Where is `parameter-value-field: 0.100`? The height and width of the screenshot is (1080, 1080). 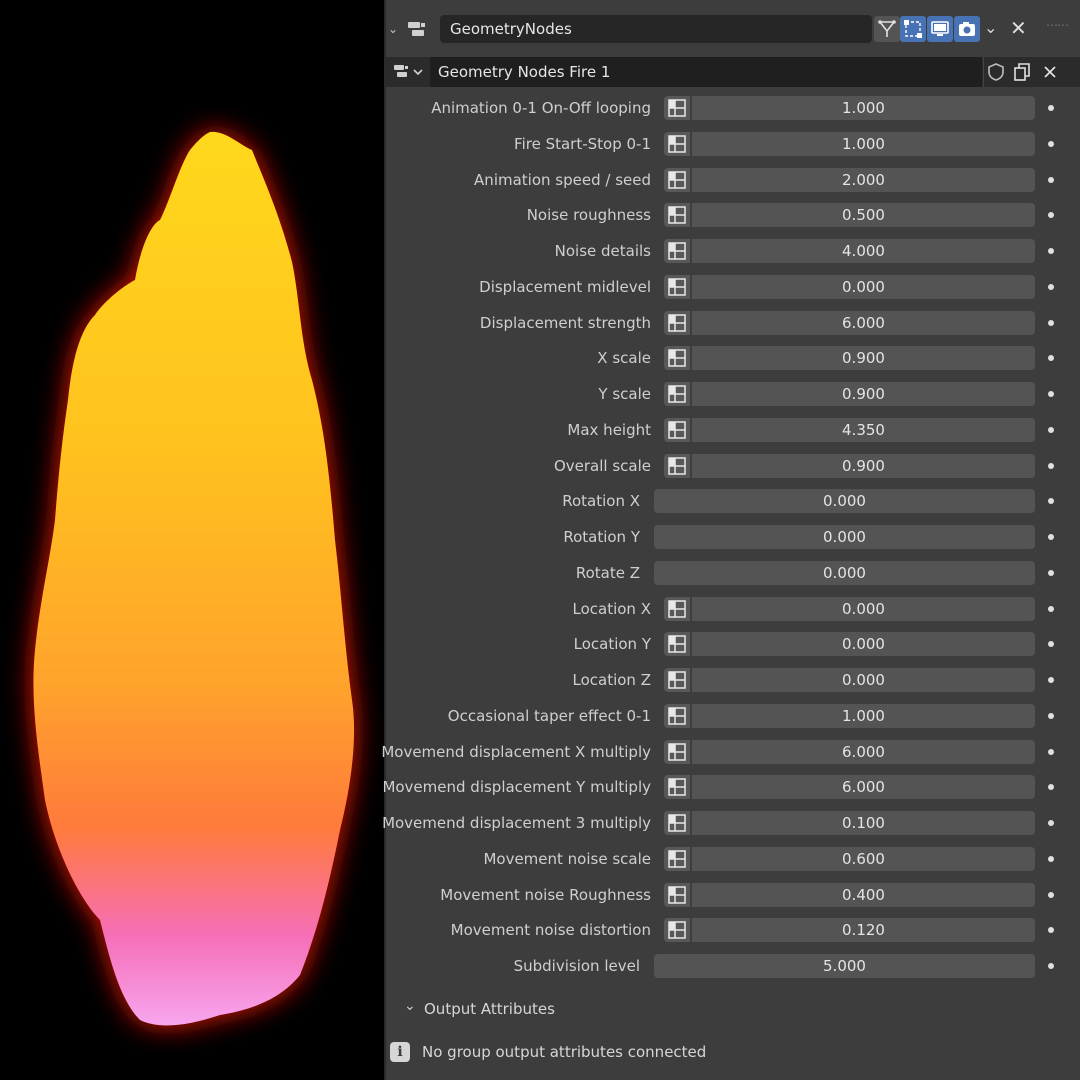
parameter-value-field: 0.100 is located at coordinates (863, 823).